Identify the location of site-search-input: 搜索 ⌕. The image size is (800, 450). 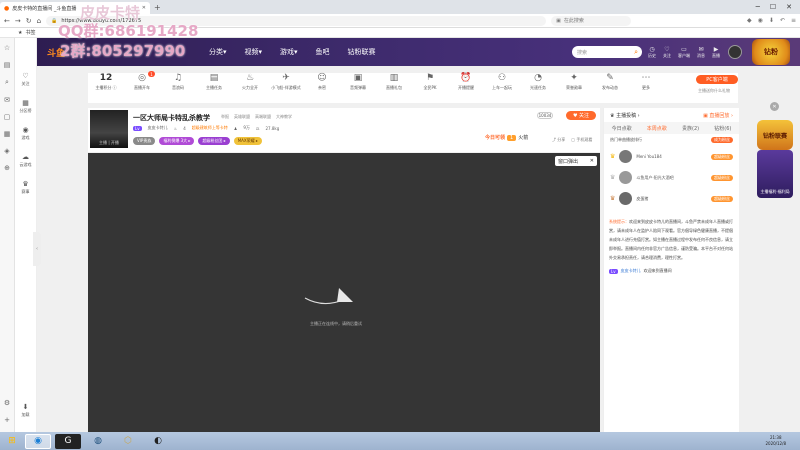
(607, 52).